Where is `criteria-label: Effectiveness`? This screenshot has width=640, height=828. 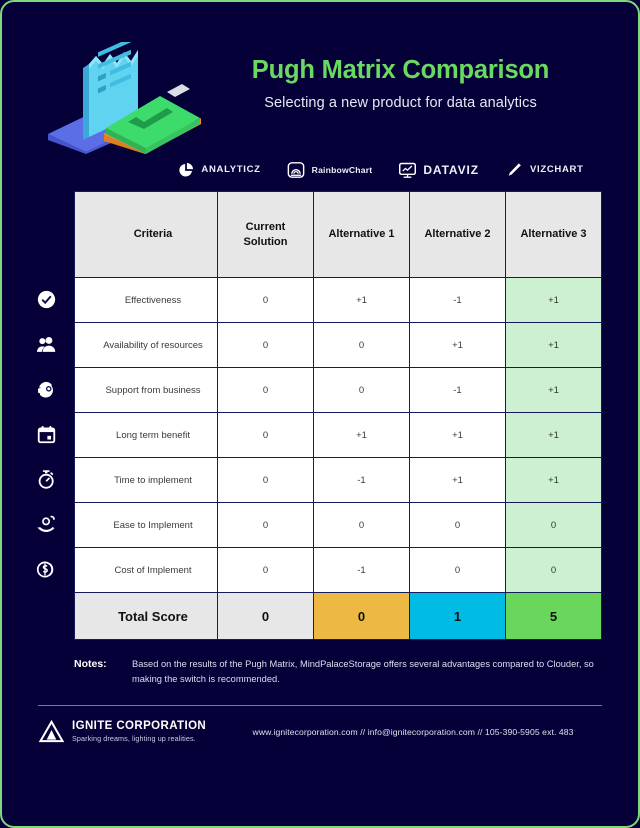
criteria-label: Effectiveness is located at coordinates (146, 300).